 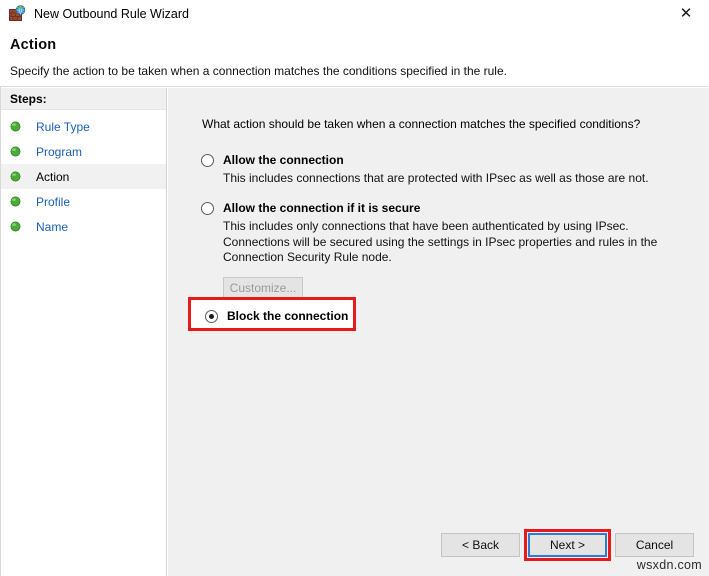 What do you see at coordinates (283, 160) in the screenshot?
I see `option-title: Allow the connection` at bounding box center [283, 160].